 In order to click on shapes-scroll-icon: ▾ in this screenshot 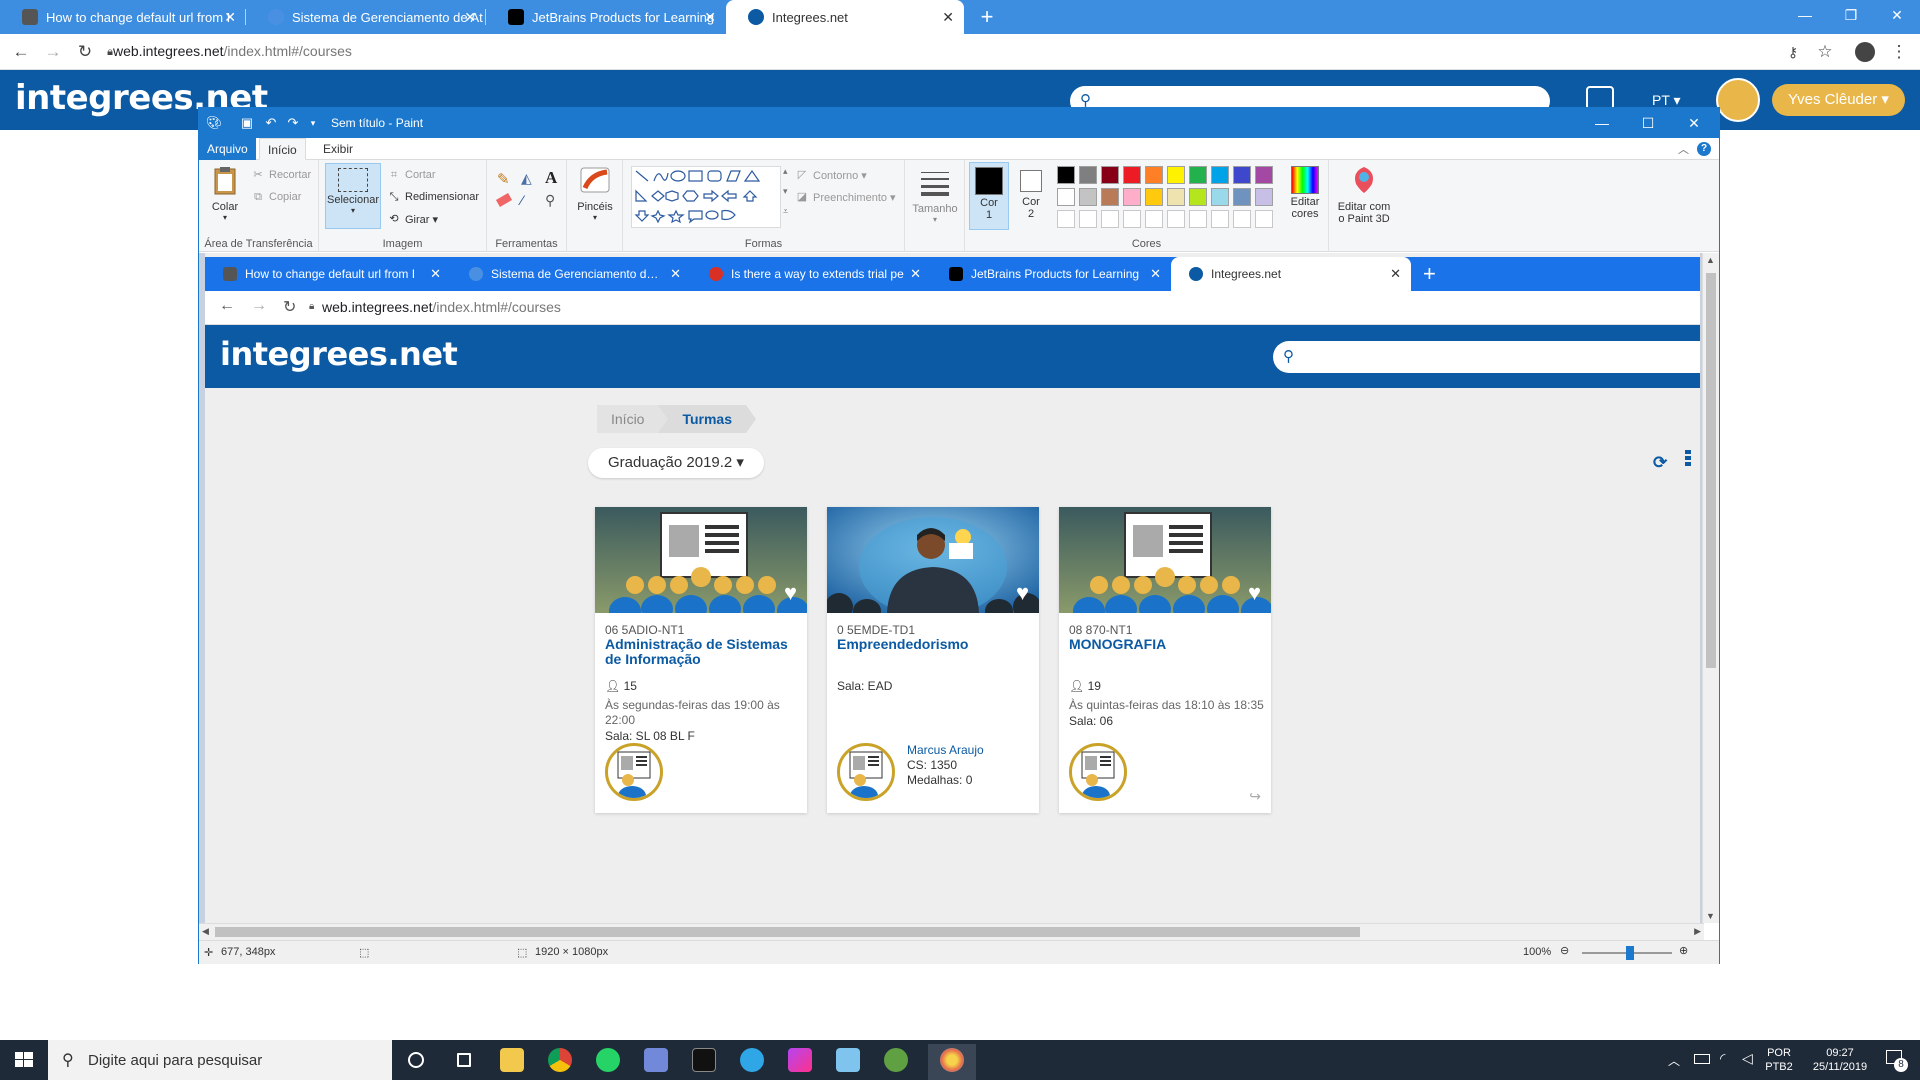, I will do `click(785, 191)`.